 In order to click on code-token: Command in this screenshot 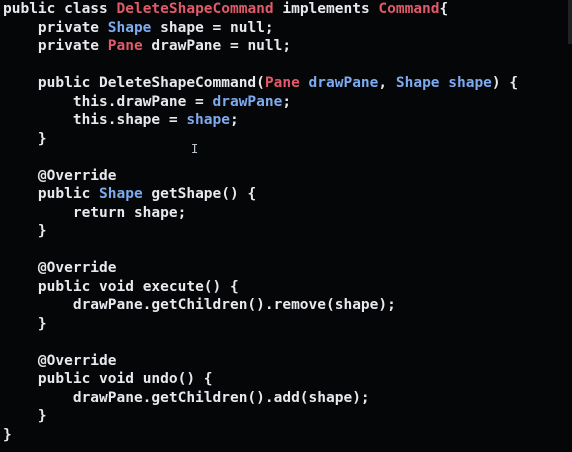, I will do `click(409, 9)`.